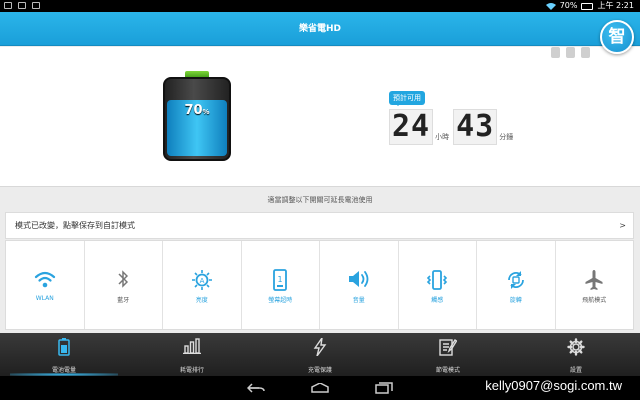 This screenshot has width=640, height=400. What do you see at coordinates (615, 5) in the screenshot?
I see `status-time: 上午 2:21` at bounding box center [615, 5].